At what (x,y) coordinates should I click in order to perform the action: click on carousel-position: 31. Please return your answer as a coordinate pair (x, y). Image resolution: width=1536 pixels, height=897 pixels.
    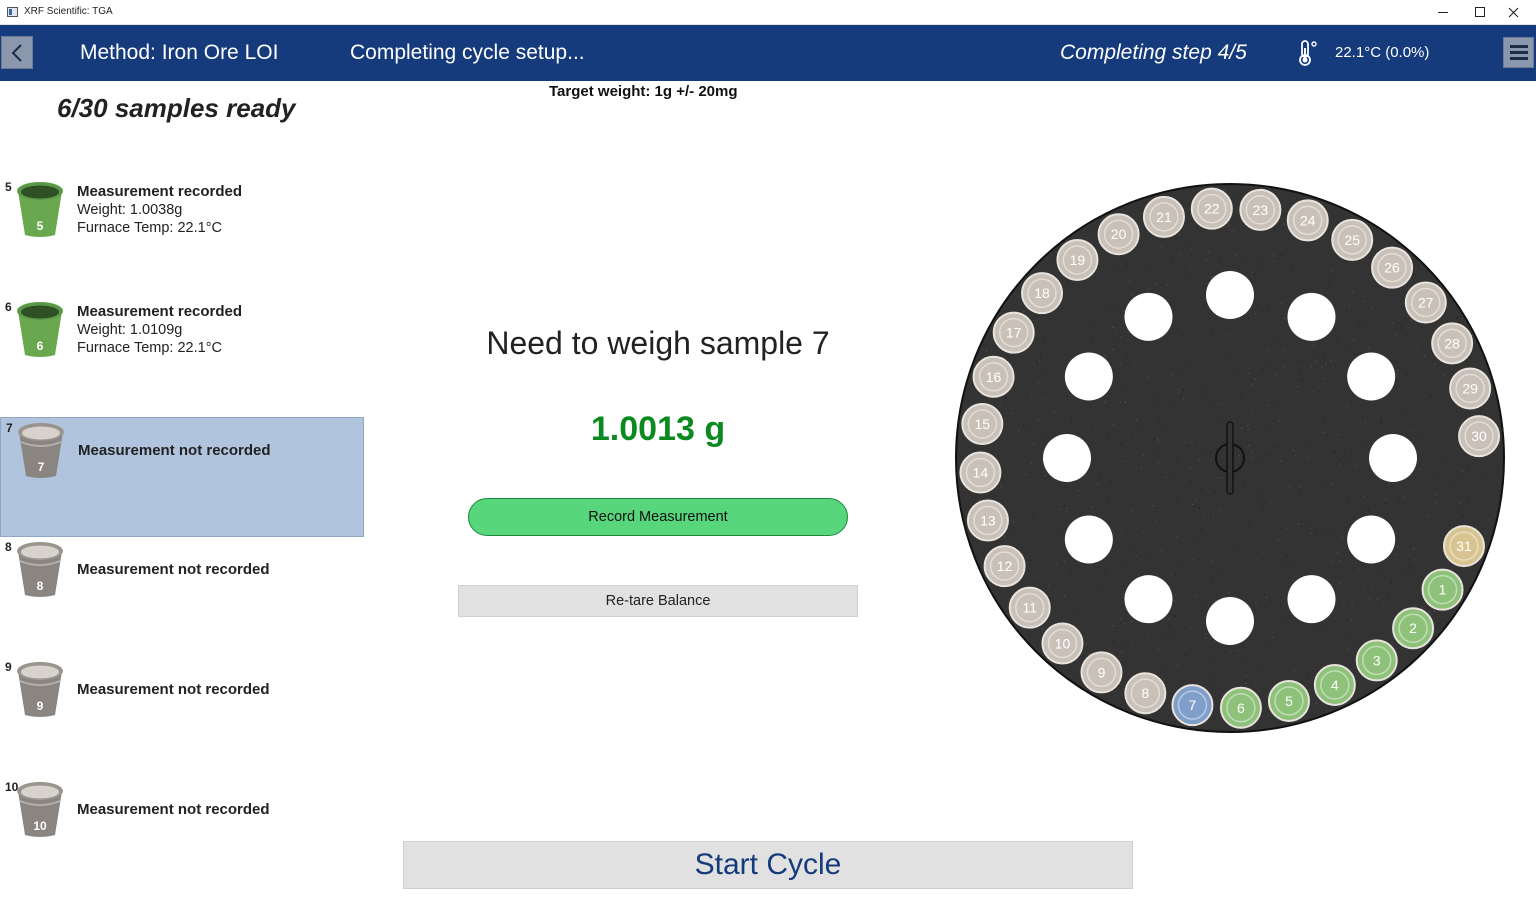
    Looking at the image, I should click on (1464, 546).